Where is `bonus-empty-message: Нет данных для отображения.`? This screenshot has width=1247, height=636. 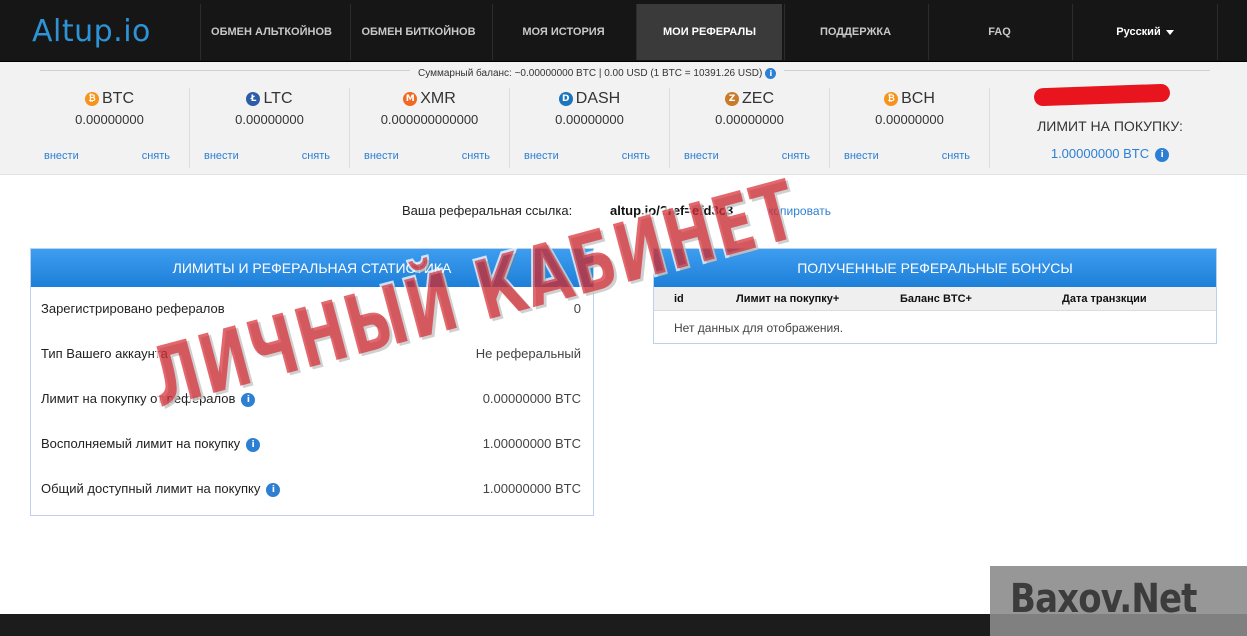 bonus-empty-message: Нет данных для отображения. is located at coordinates (759, 328).